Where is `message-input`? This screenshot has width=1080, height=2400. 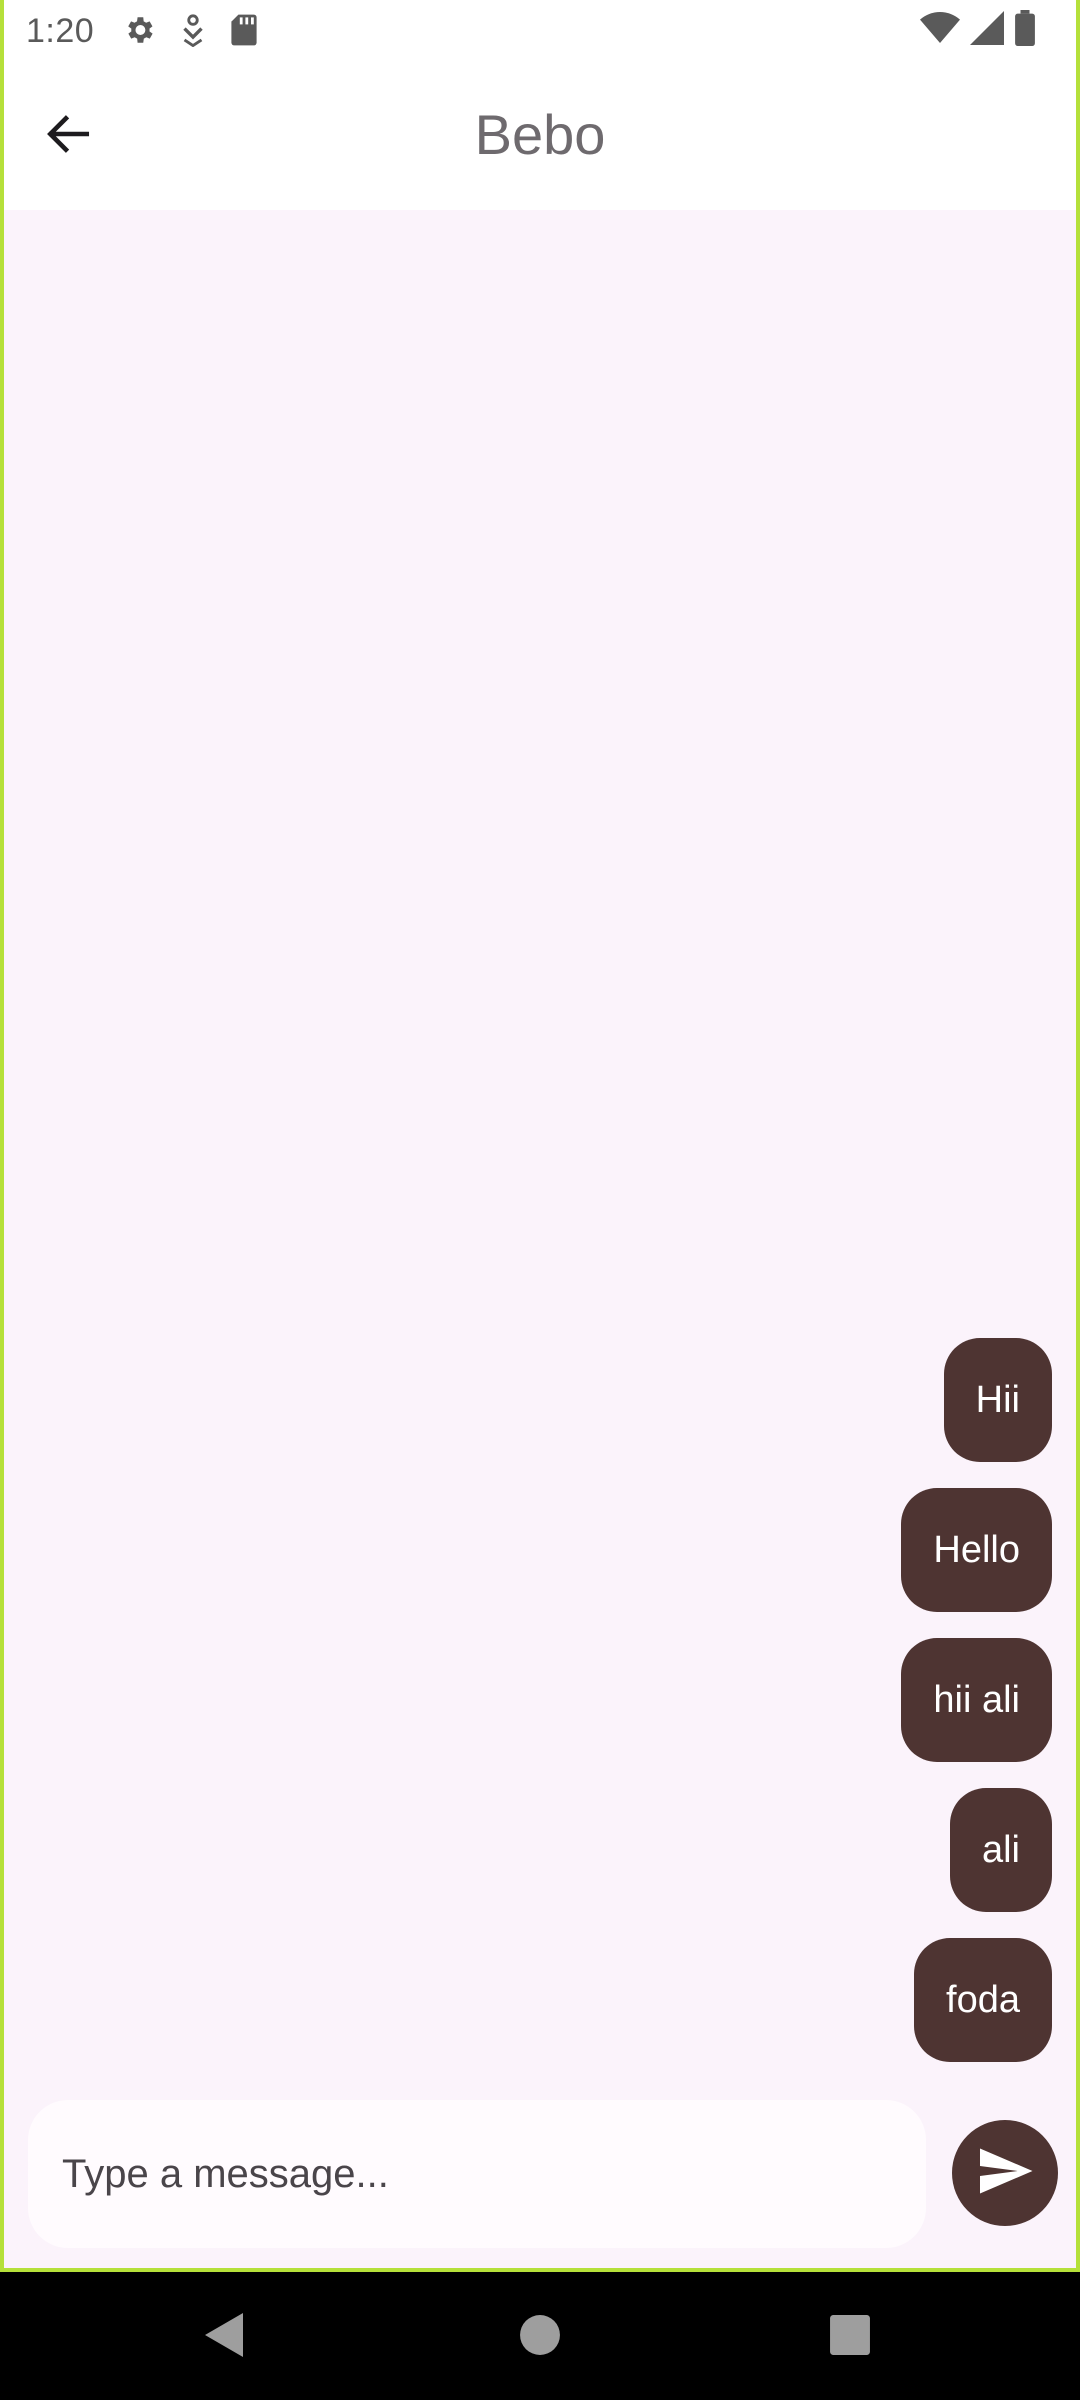
message-input is located at coordinates (477, 2174).